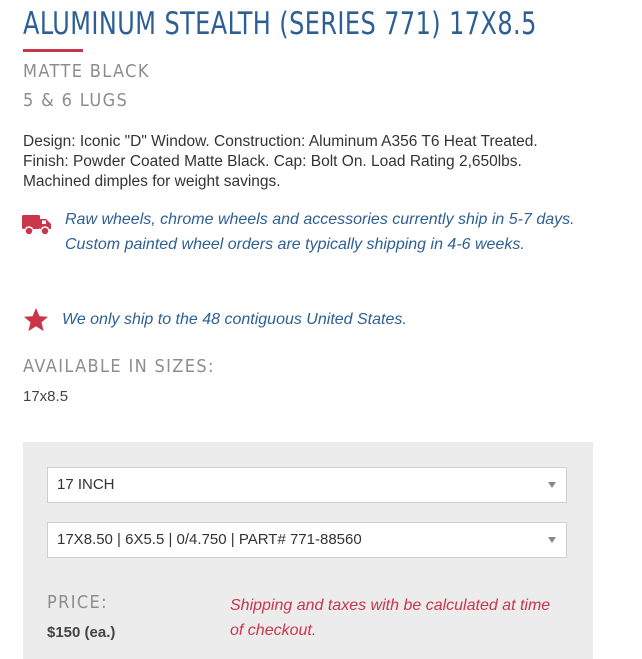 Image resolution: width=642 pixels, height=659 pixels. Describe the element at coordinates (86, 71) in the screenshot. I see `product-finish: MATTE BLACK` at that location.